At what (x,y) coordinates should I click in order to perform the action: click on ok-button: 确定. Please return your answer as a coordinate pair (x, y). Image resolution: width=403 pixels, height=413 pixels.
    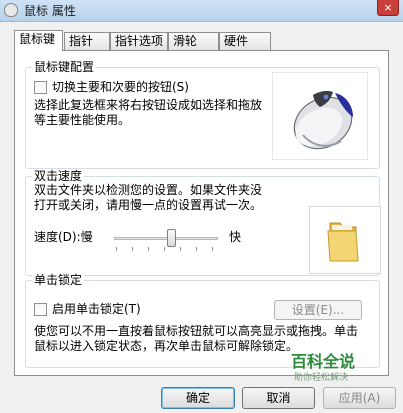
    Looking at the image, I should click on (198, 398).